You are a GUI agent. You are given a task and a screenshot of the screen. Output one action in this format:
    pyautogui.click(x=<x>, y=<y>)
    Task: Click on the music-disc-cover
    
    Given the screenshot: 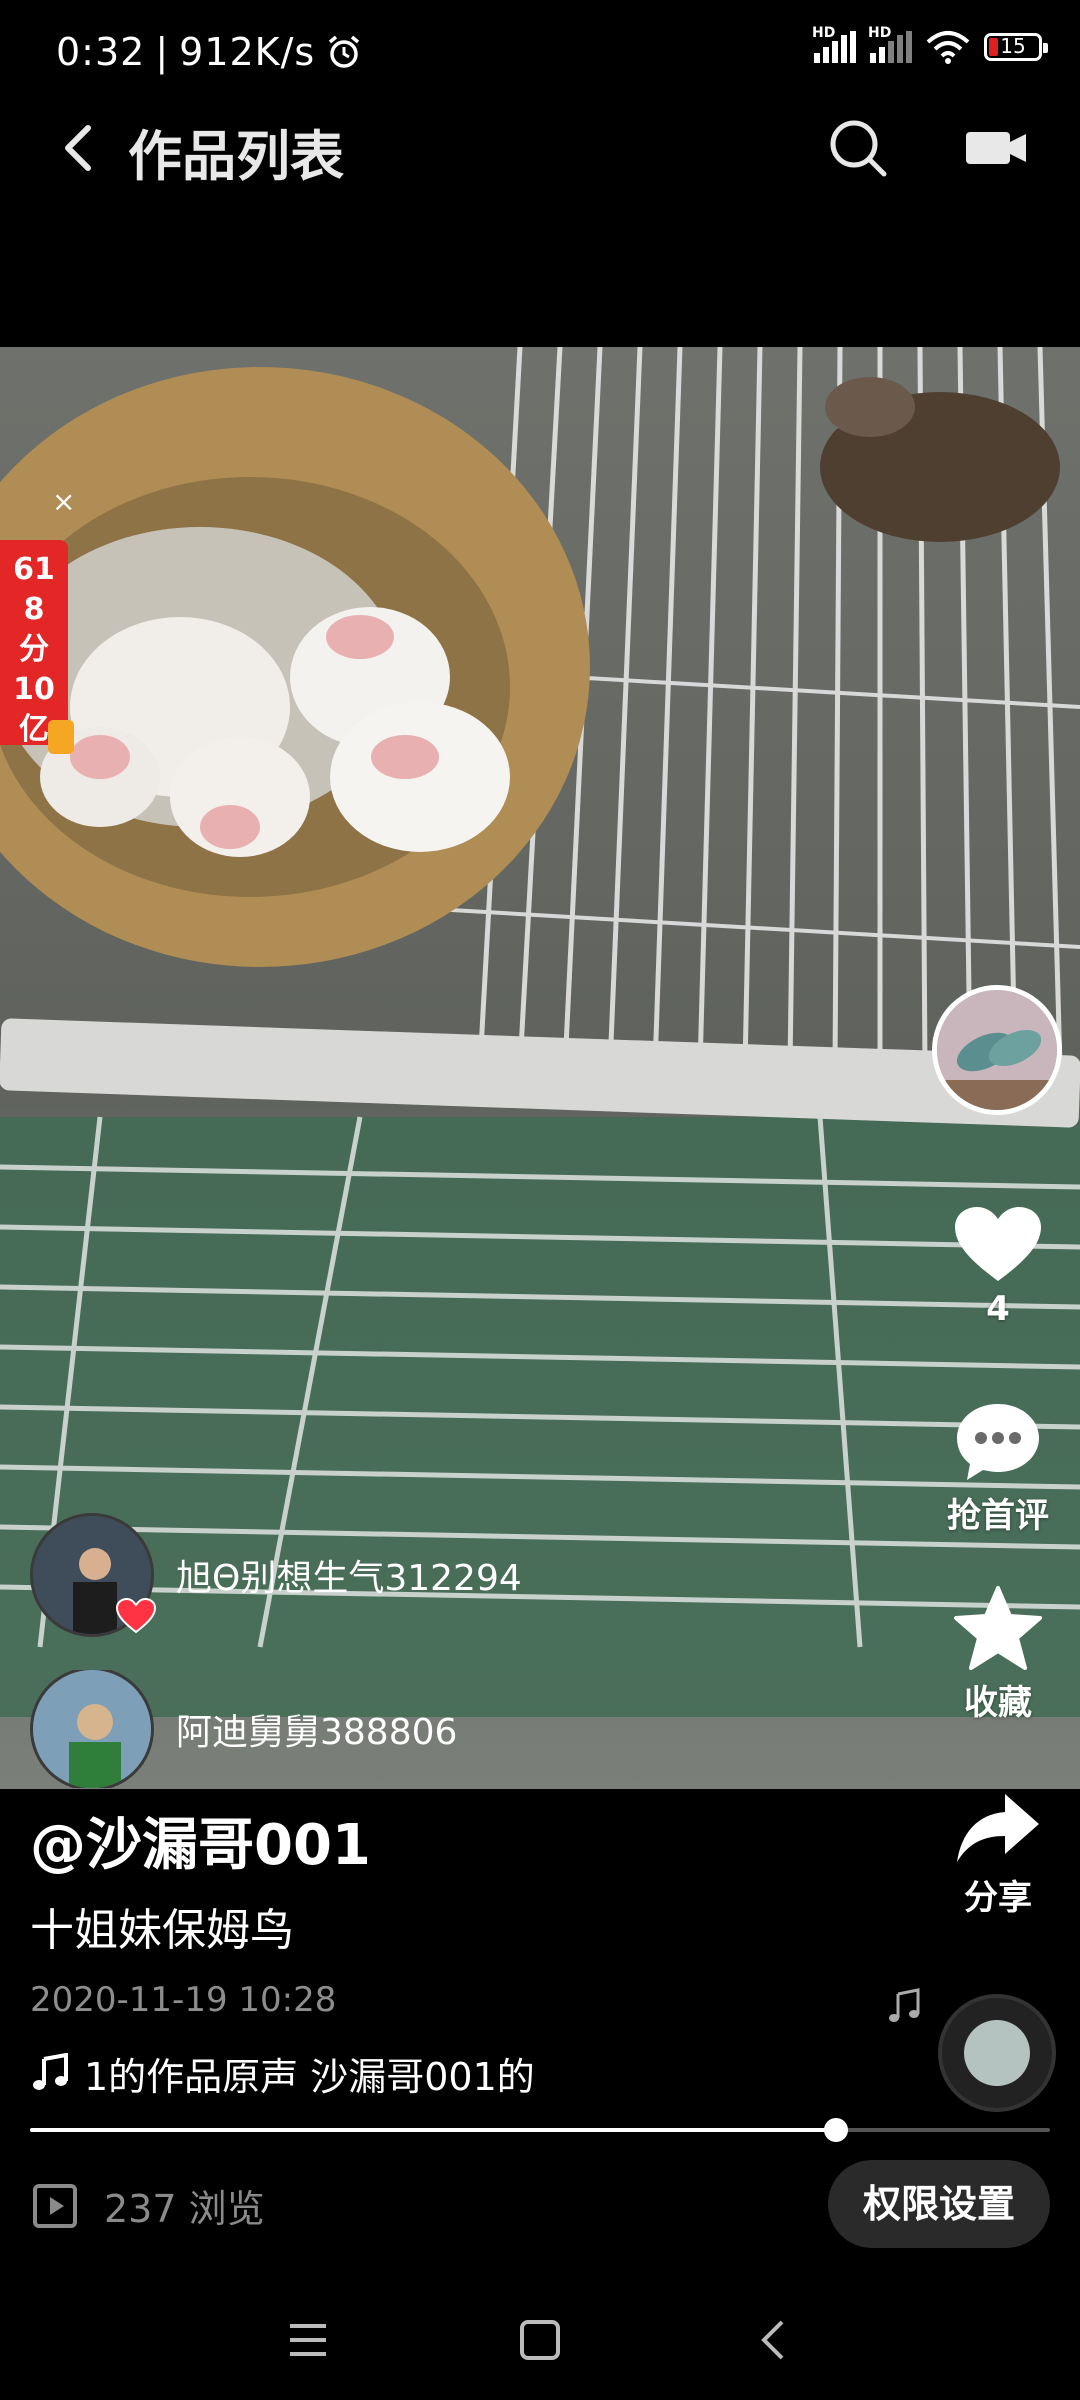 What is the action you would take?
    pyautogui.click(x=997, y=2053)
    